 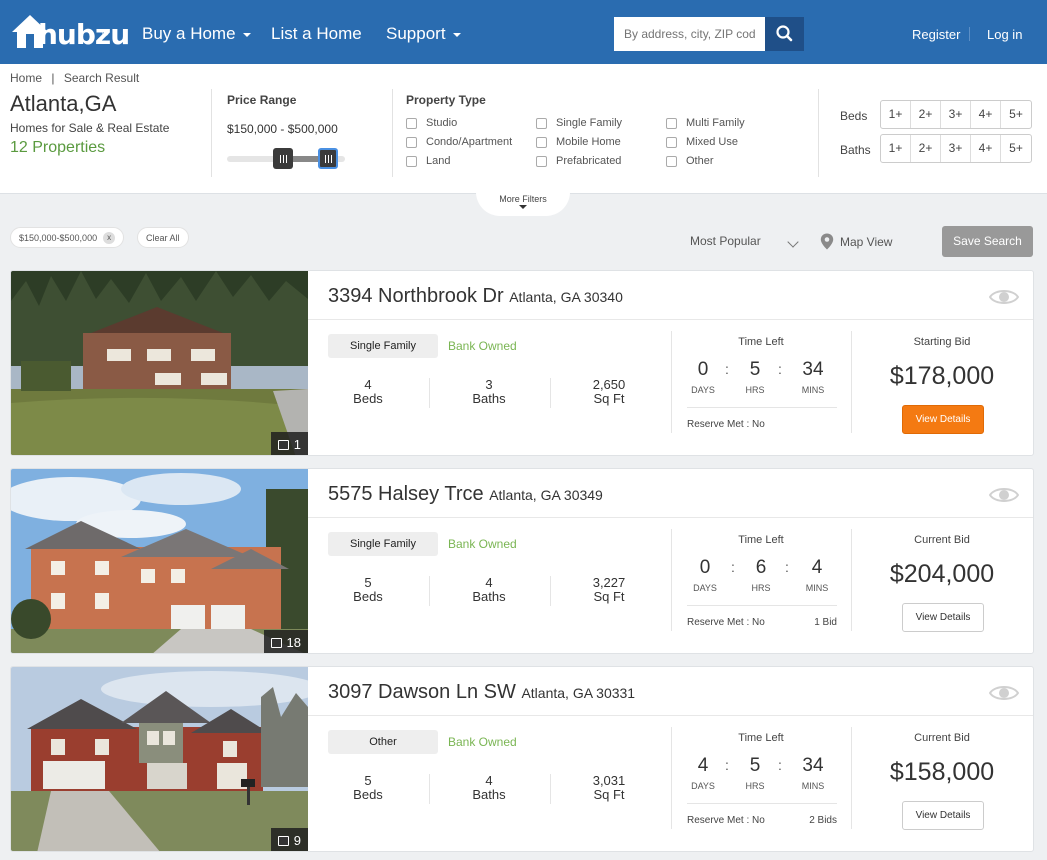 I want to click on beds-option-2: 2+, so click(x=926, y=114).